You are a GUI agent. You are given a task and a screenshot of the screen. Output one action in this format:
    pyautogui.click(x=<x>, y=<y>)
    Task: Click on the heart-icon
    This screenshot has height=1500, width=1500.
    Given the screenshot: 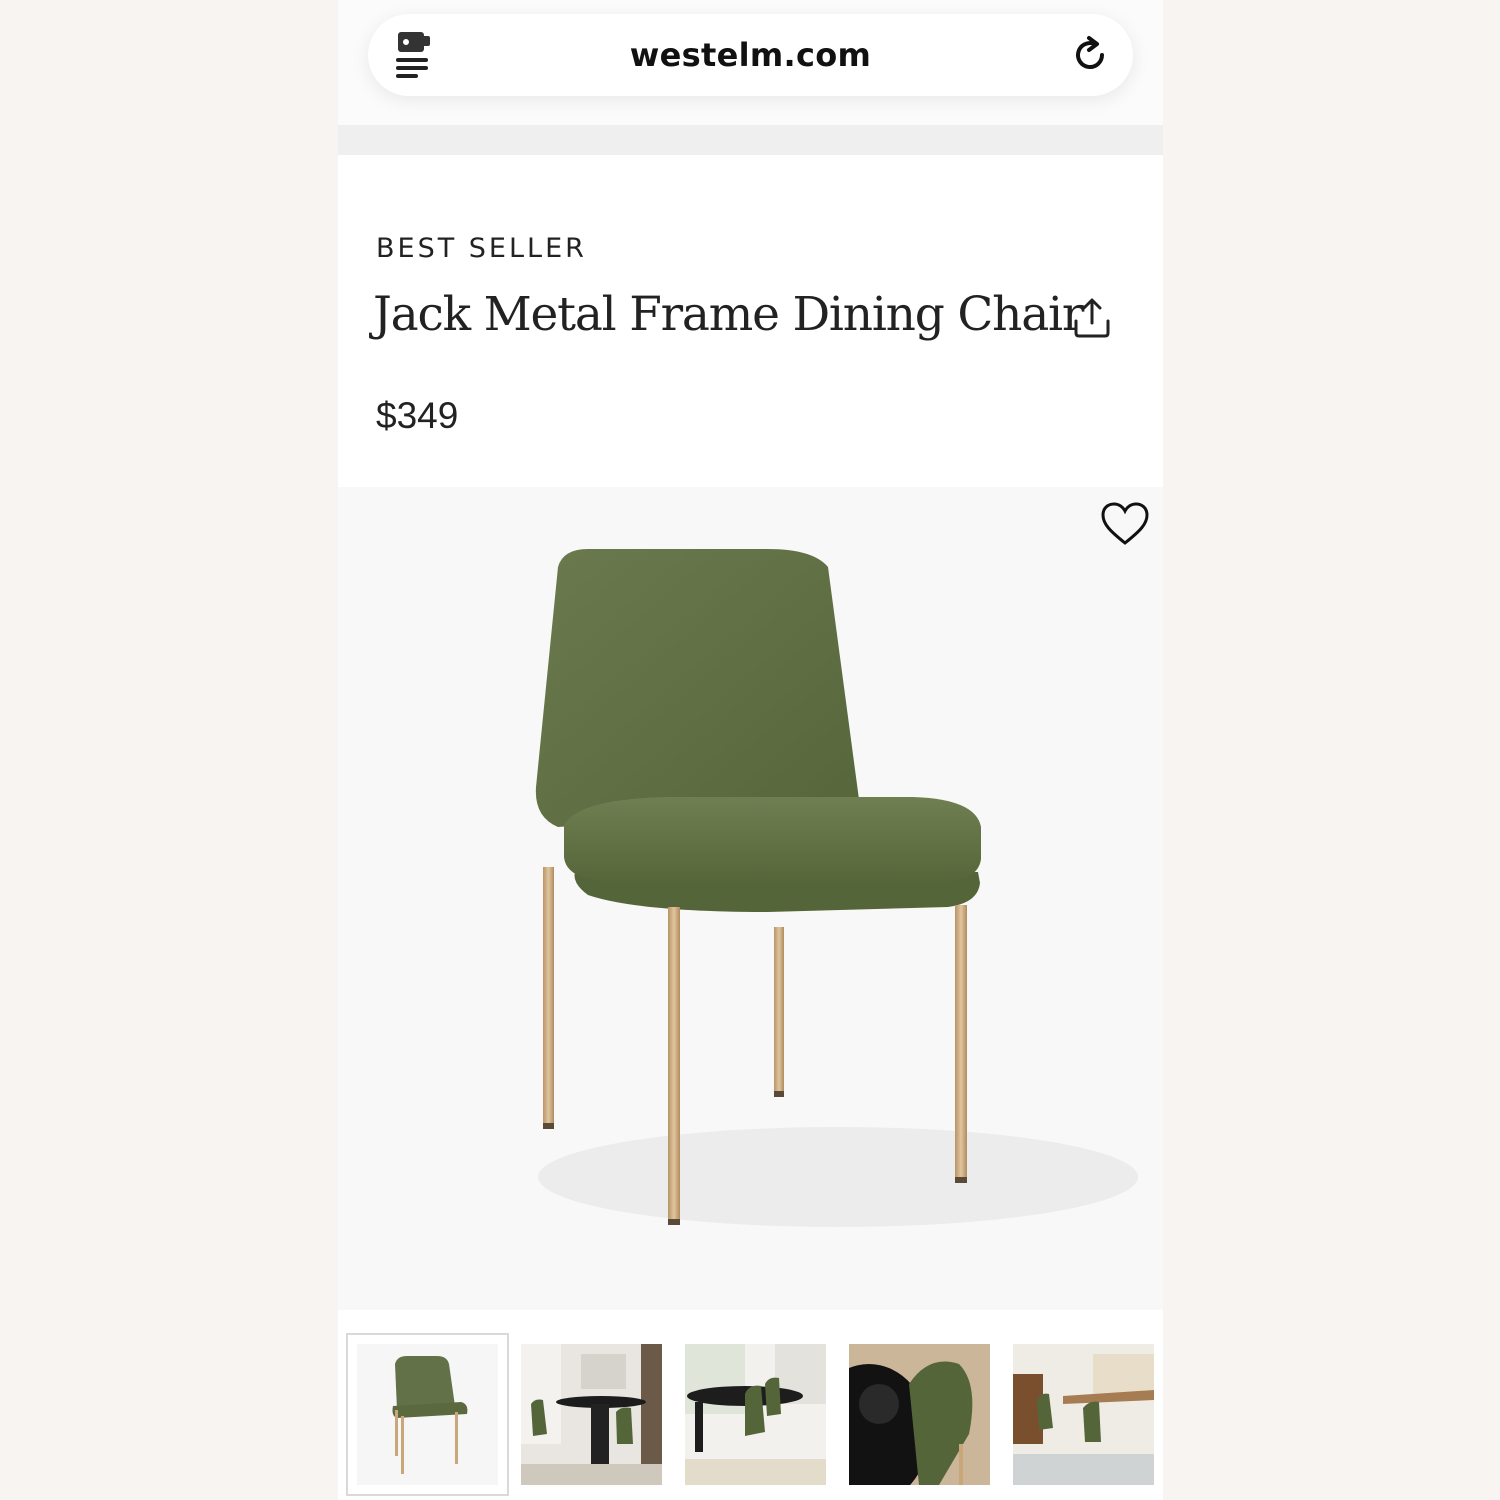 What is the action you would take?
    pyautogui.click(x=1125, y=524)
    